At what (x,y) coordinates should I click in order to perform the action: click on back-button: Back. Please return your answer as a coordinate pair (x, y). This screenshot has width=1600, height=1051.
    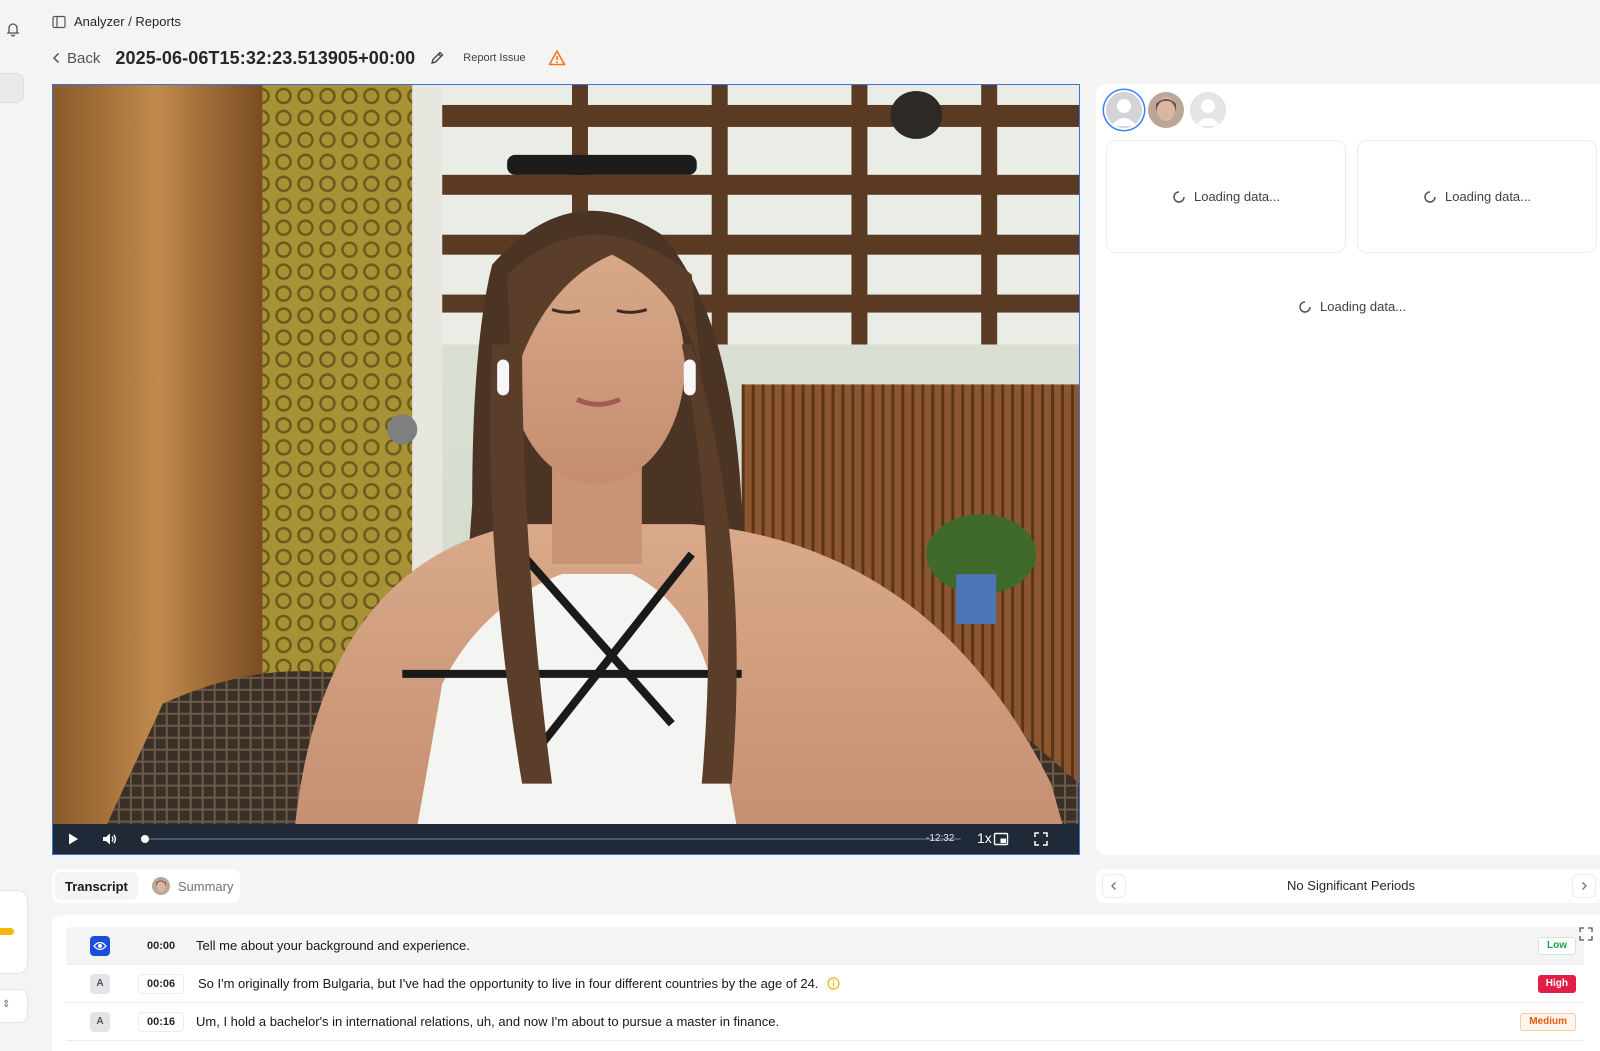
    Looking at the image, I should click on (76, 58).